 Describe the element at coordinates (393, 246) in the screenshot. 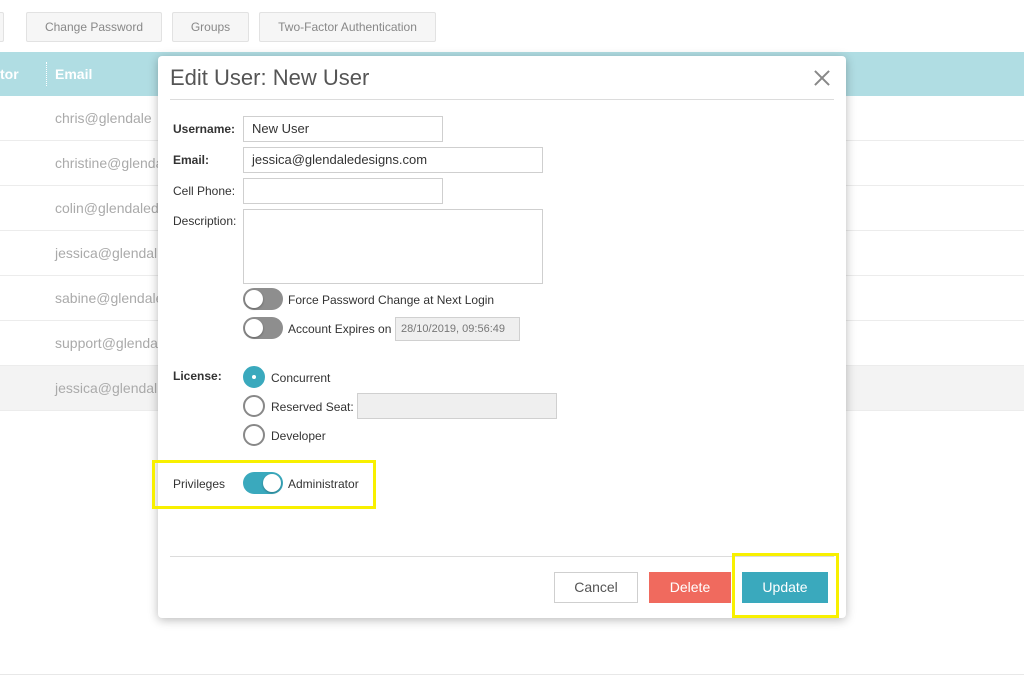

I see `description-textarea` at that location.